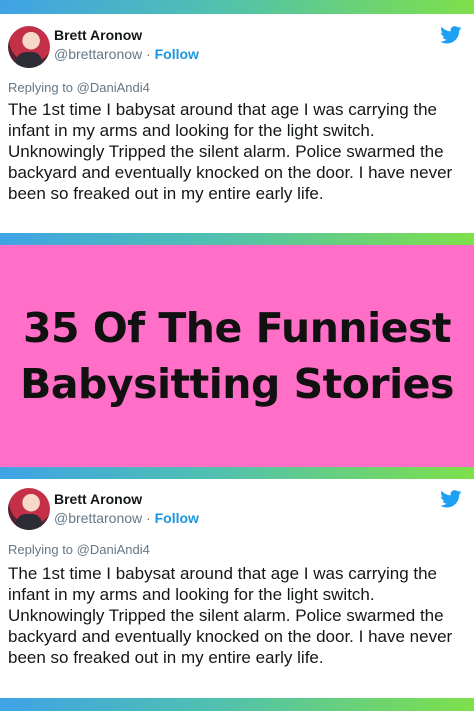 Image resolution: width=474 pixels, height=711 pixels. I want to click on banner-title-line-1: 35 Of The Funniest, so click(237, 328).